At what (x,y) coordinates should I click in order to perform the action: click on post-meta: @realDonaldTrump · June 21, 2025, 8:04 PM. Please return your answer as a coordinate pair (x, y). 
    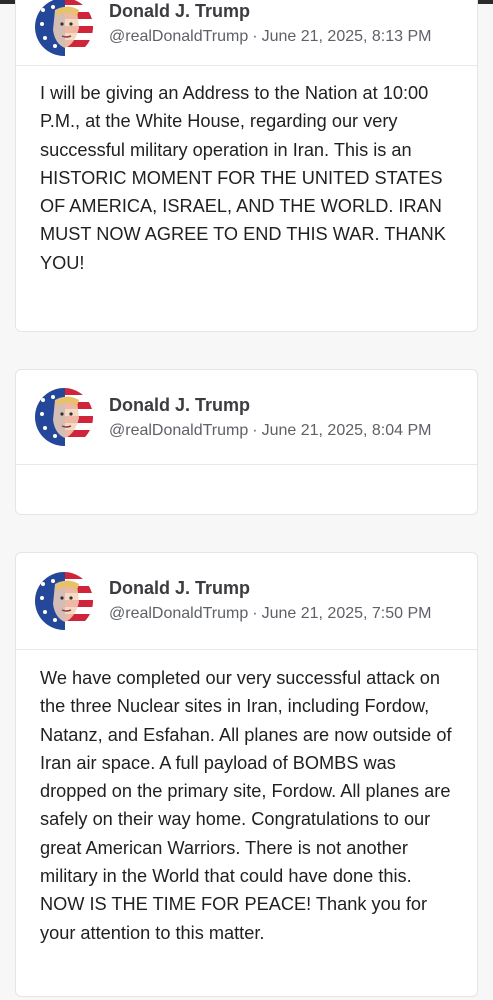
    Looking at the image, I should click on (270, 431).